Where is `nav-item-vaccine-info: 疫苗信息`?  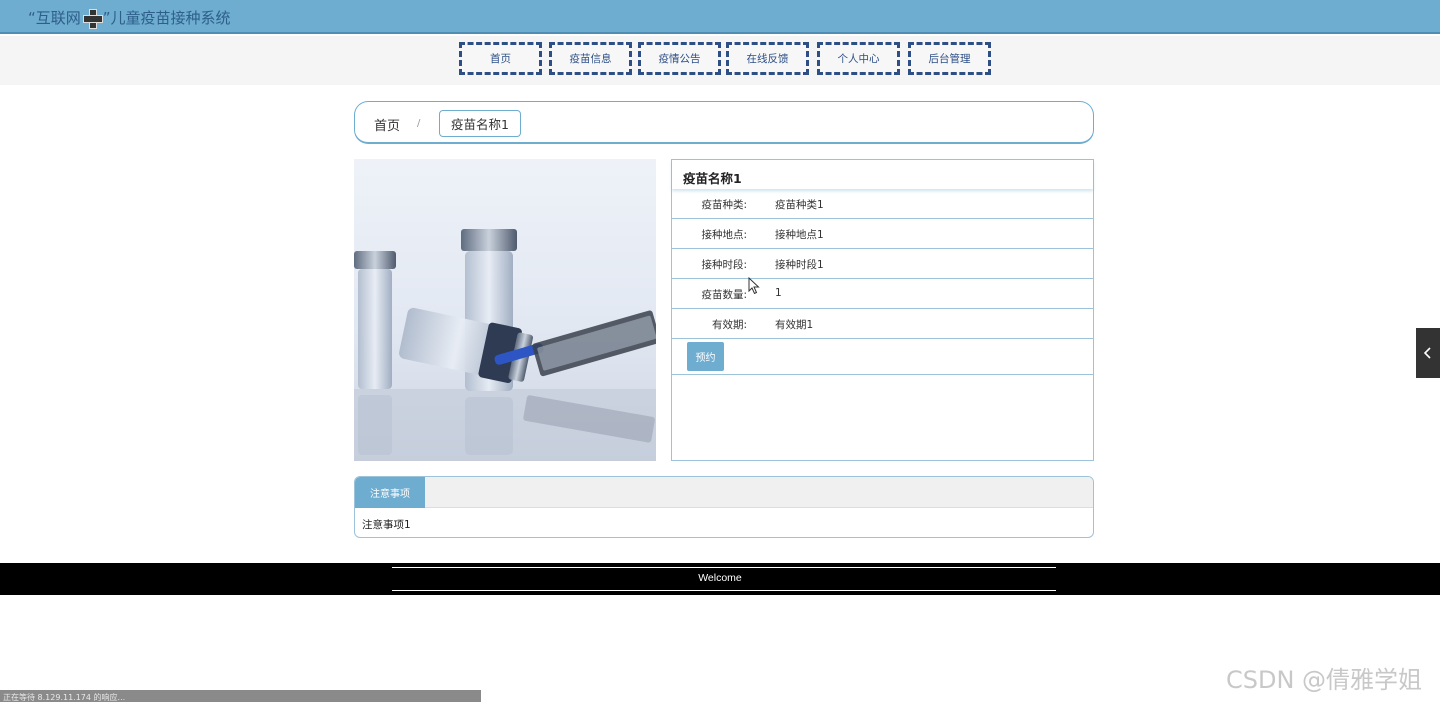 nav-item-vaccine-info: 疫苗信息 is located at coordinates (590, 58).